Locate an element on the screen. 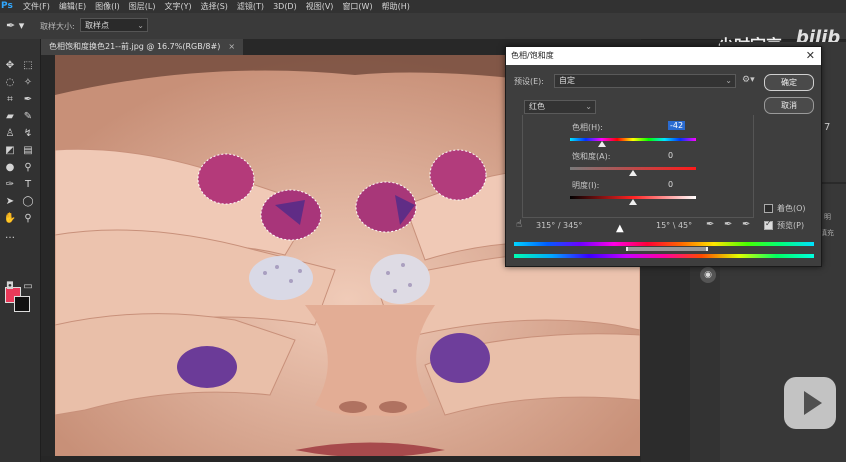 Image resolution: width=846 pixels, height=462 pixels. lightness-label: 明度(I): is located at coordinates (586, 185).